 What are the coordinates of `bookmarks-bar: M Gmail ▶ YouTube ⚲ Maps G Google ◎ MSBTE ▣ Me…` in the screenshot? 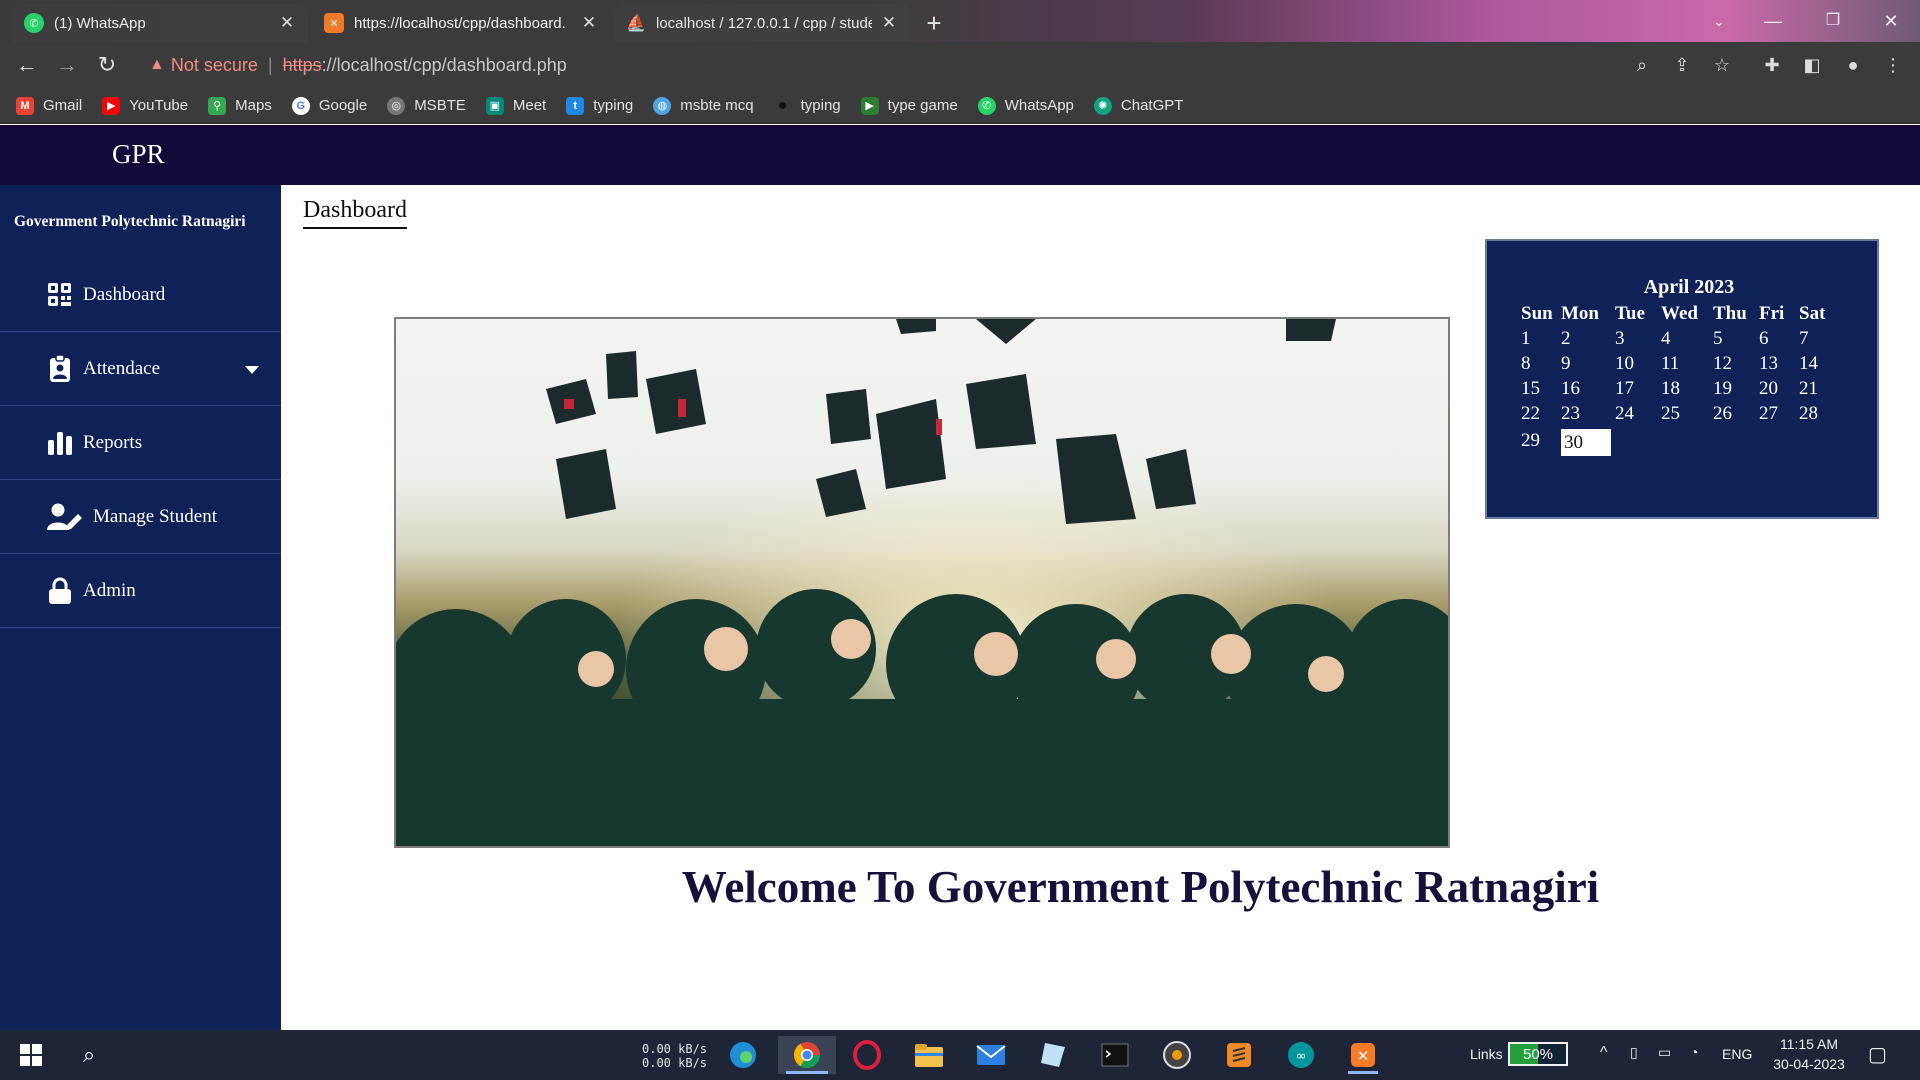 It's located at (960, 106).